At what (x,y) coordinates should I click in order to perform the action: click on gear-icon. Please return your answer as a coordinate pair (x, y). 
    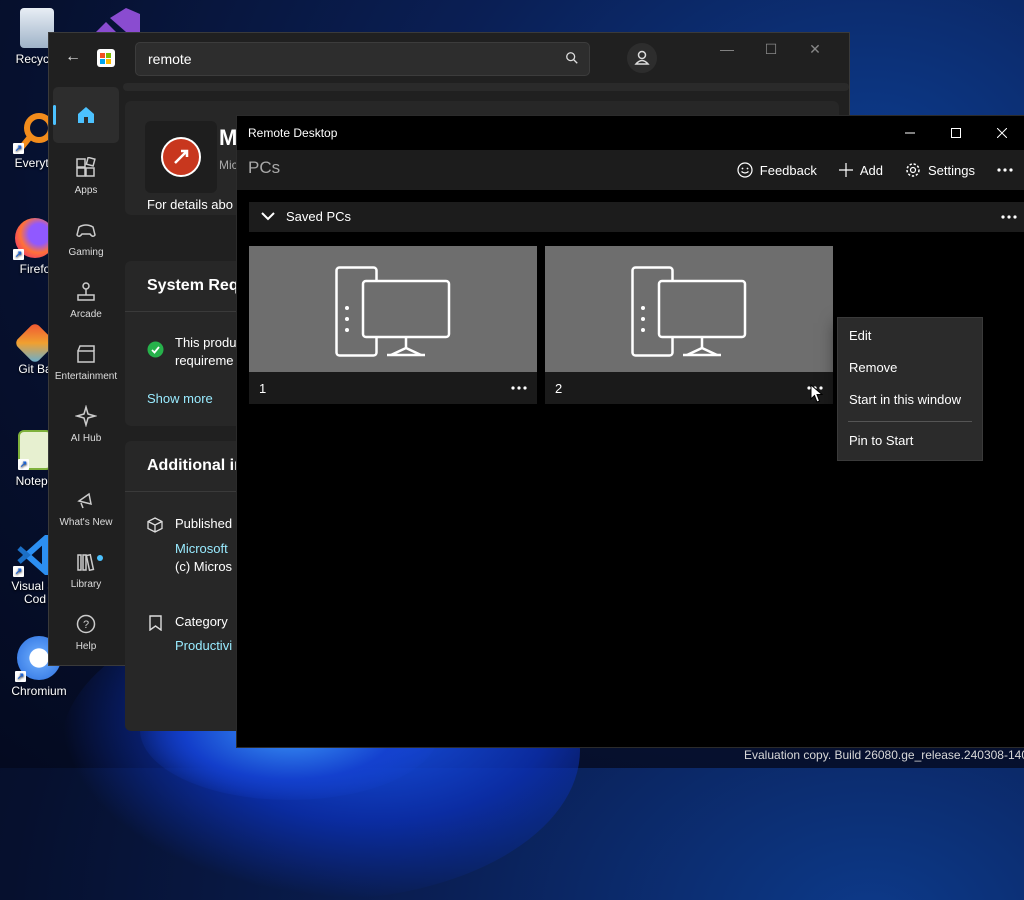
    Looking at the image, I should click on (913, 170).